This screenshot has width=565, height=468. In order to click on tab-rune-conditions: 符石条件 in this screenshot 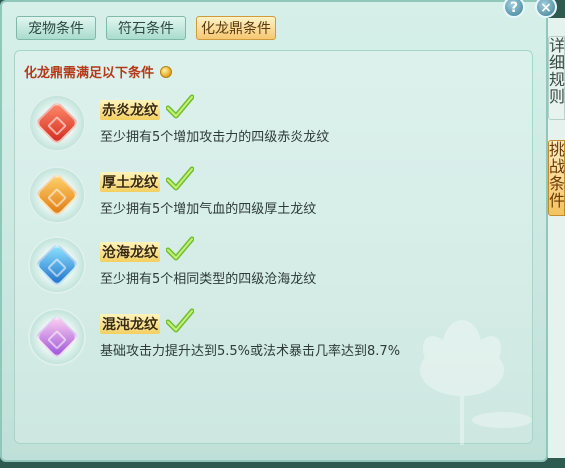, I will do `click(146, 28)`.